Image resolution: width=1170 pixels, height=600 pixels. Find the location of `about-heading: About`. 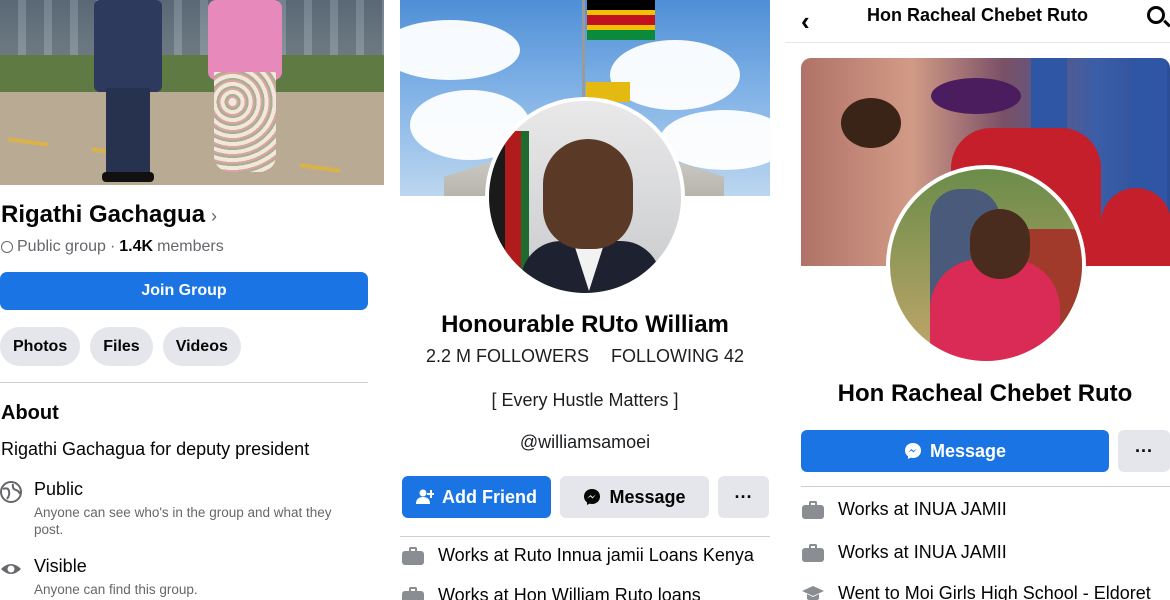

about-heading: About is located at coordinates (30, 413).